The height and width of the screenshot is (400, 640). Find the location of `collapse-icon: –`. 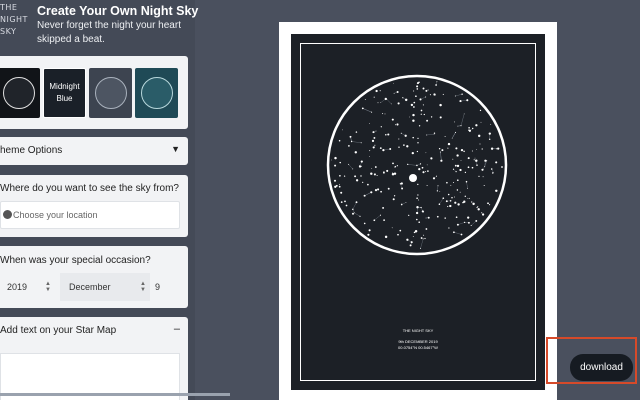

collapse-icon: – is located at coordinates (177, 329).